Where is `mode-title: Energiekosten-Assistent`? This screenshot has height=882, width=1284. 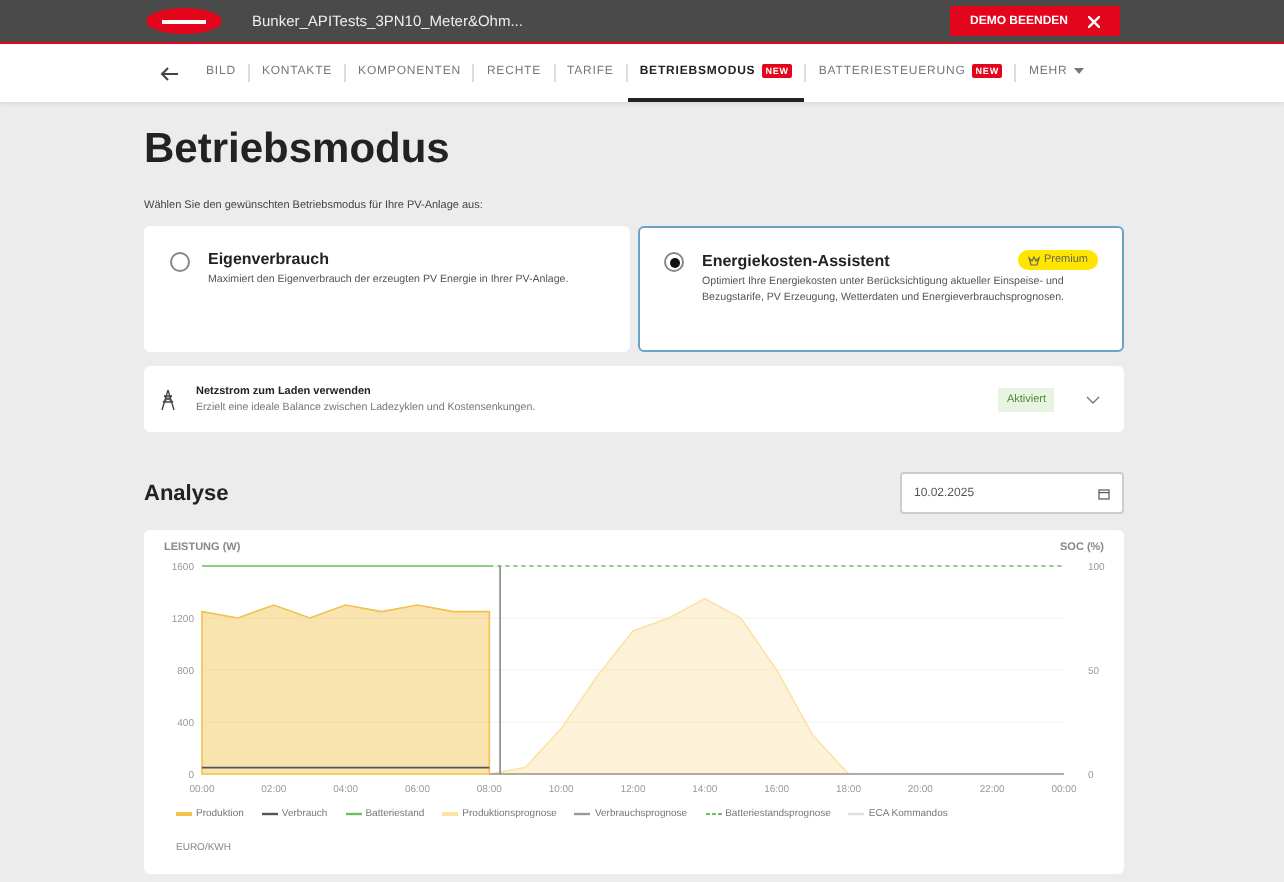 mode-title: Energiekosten-Assistent is located at coordinates (796, 260).